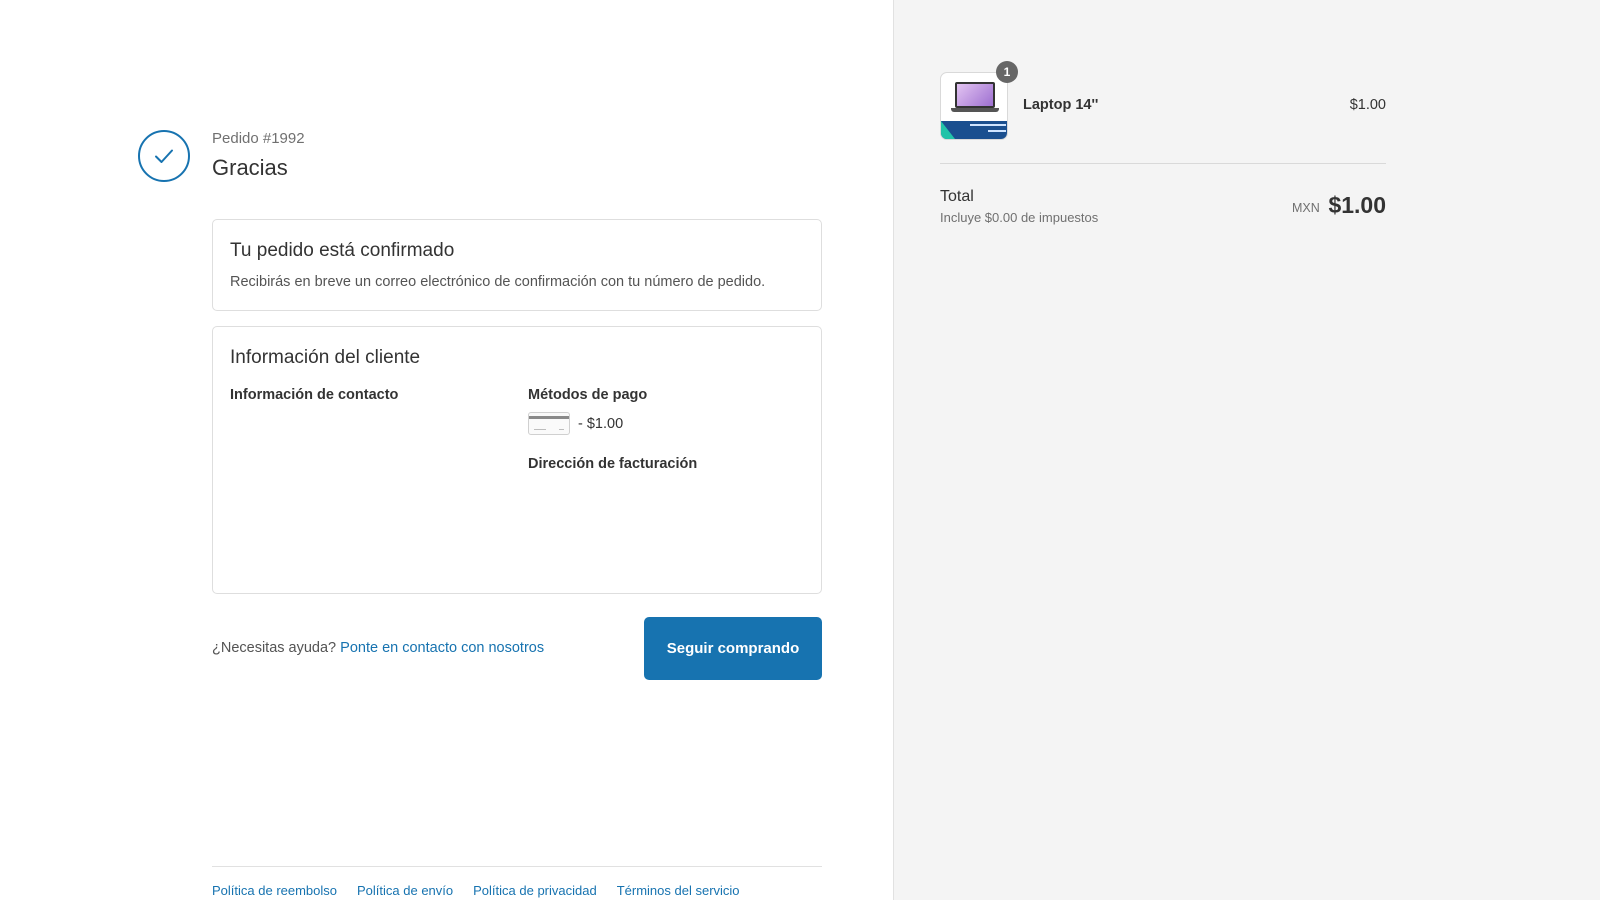  What do you see at coordinates (1019, 217) in the screenshot?
I see `tax-note: Incluye $0.00 de impuestos` at bounding box center [1019, 217].